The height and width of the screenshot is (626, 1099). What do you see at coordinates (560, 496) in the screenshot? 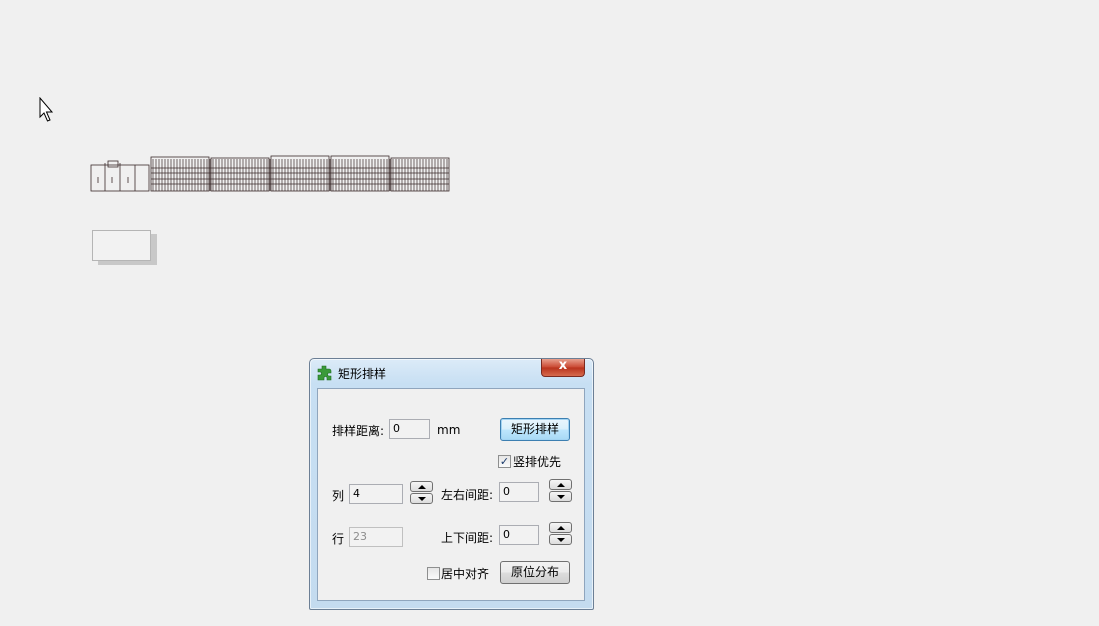
I see `lr-gap-down-arrow-icon` at bounding box center [560, 496].